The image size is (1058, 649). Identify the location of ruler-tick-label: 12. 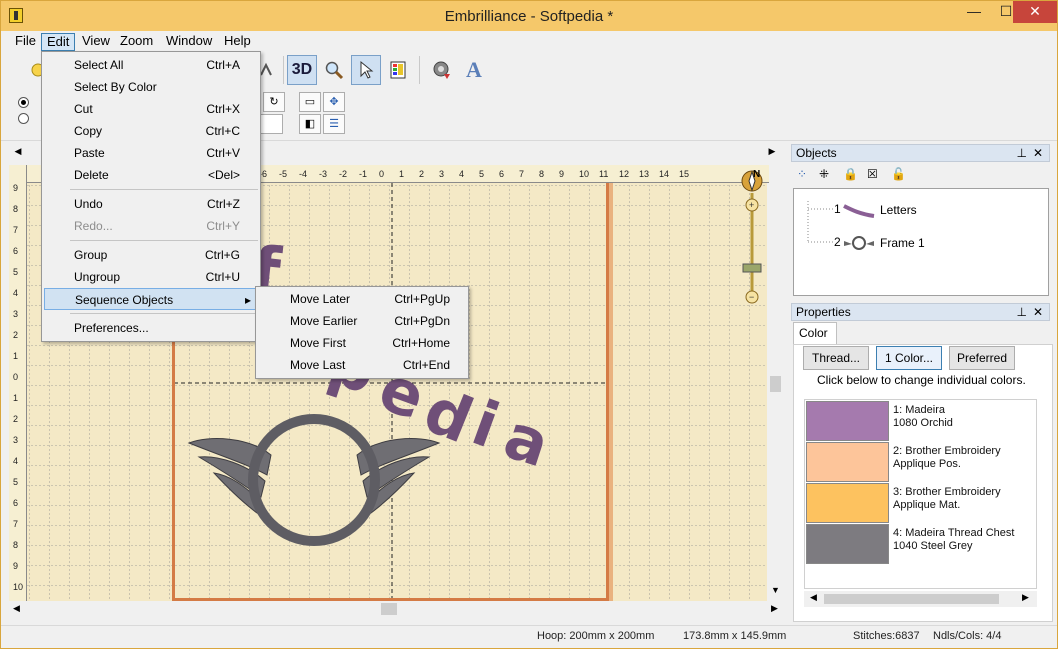
(624, 174).